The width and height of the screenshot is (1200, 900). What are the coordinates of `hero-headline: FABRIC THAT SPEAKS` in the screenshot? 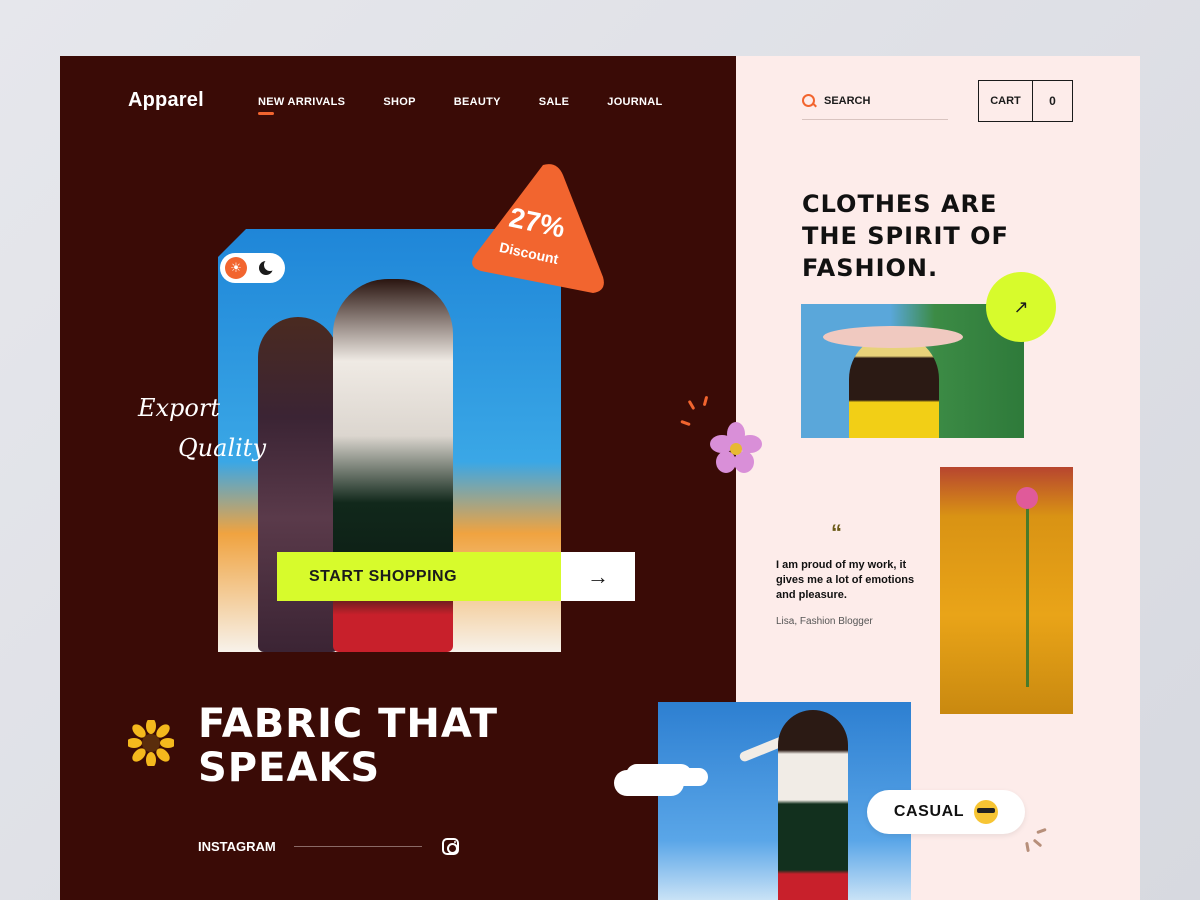 It's located at (348, 746).